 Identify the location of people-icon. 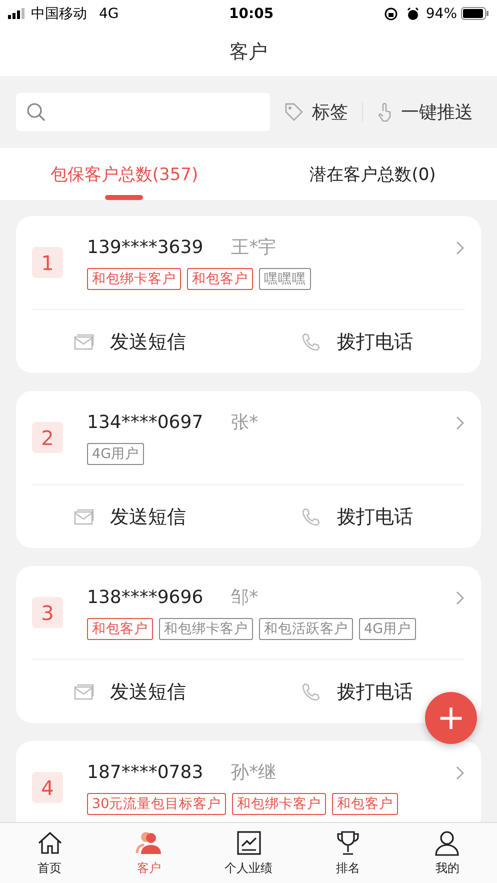
(149, 843).